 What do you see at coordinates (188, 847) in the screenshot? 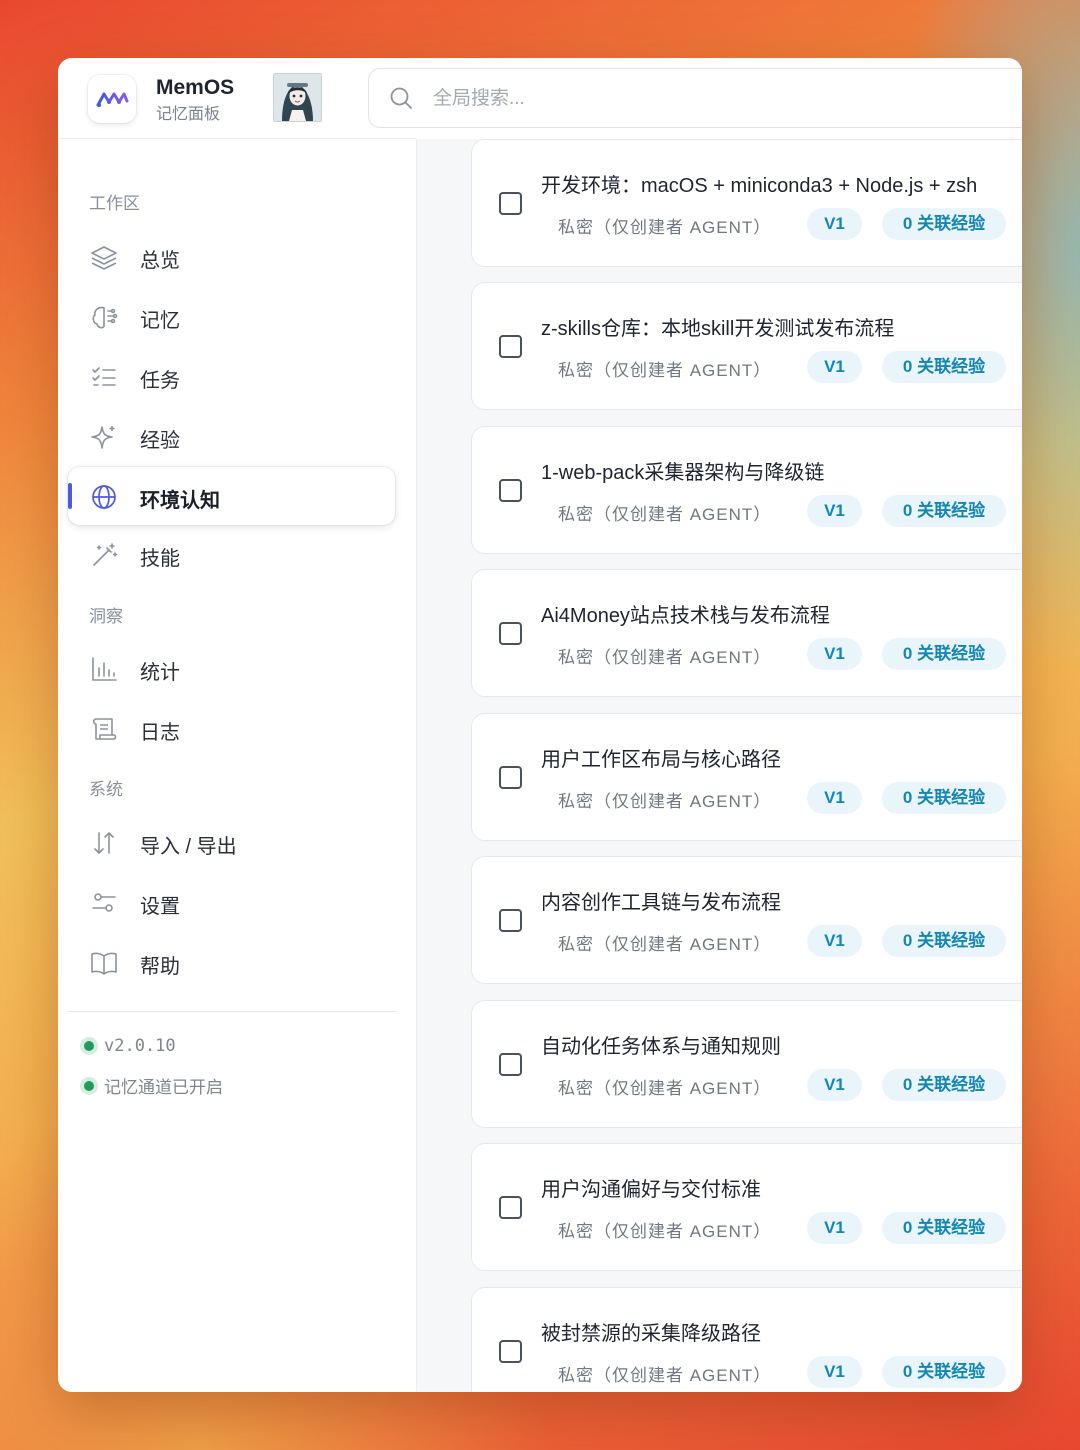
I see `sidebar-item-label: 导入 / 导出` at bounding box center [188, 847].